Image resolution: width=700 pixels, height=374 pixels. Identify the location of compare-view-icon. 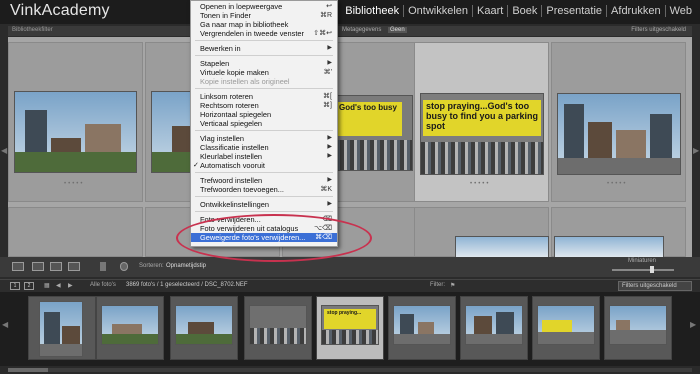
(56, 266).